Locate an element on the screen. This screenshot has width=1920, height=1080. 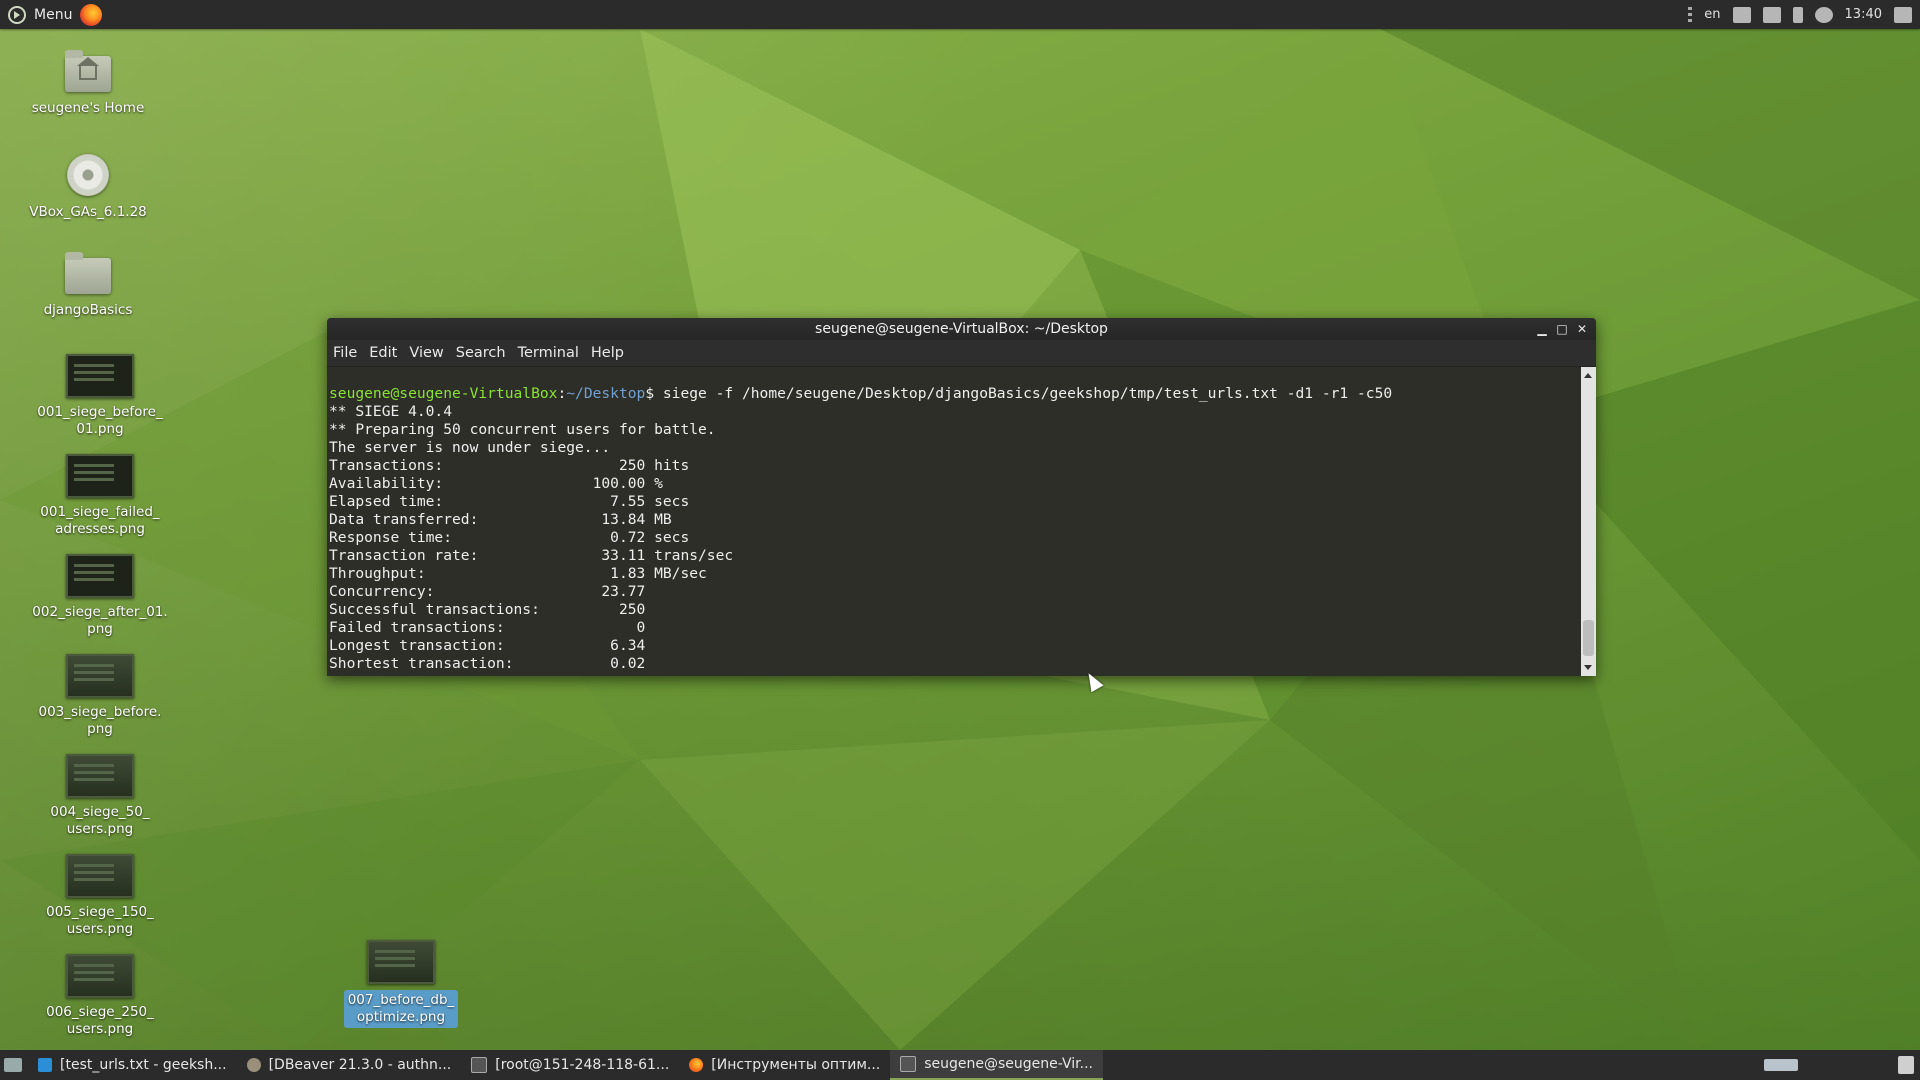
desktop-icon-file: 005_siege_150_ users.png is located at coordinates (100, 896).